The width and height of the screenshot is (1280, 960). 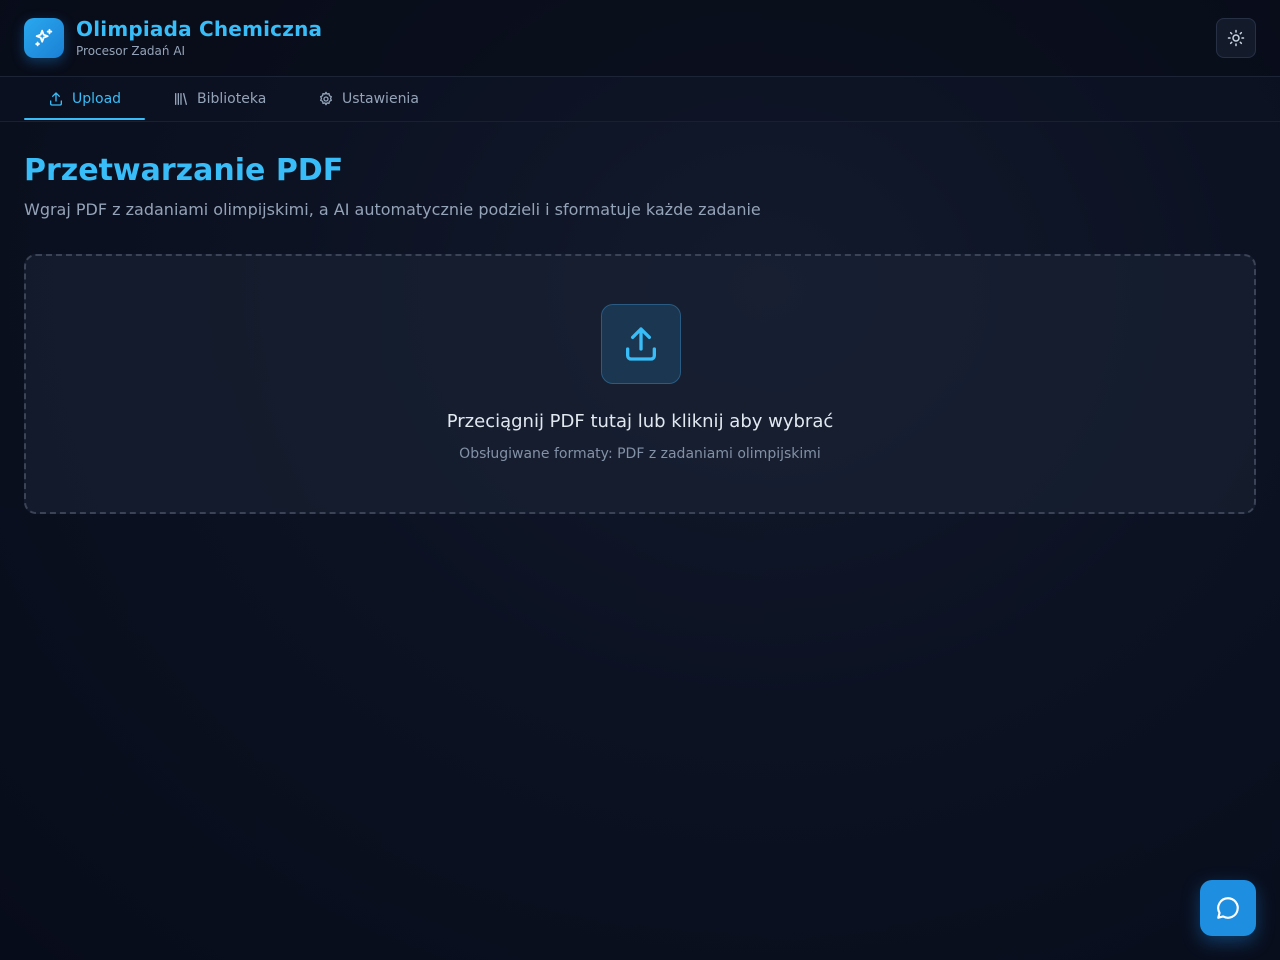 What do you see at coordinates (84, 119) in the screenshot?
I see `active-tab-indicator` at bounding box center [84, 119].